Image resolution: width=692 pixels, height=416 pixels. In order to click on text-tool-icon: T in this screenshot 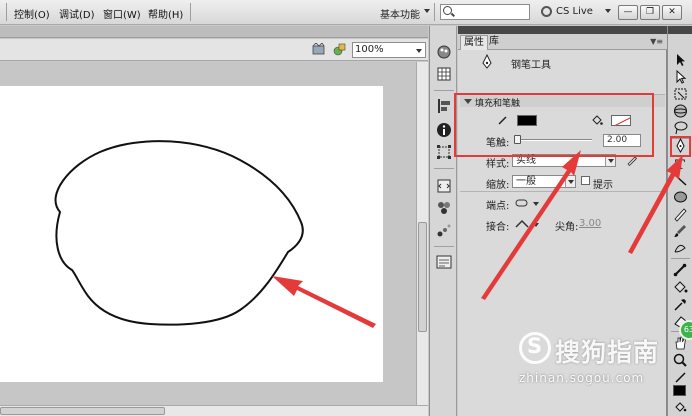, I will do `click(680, 163)`.